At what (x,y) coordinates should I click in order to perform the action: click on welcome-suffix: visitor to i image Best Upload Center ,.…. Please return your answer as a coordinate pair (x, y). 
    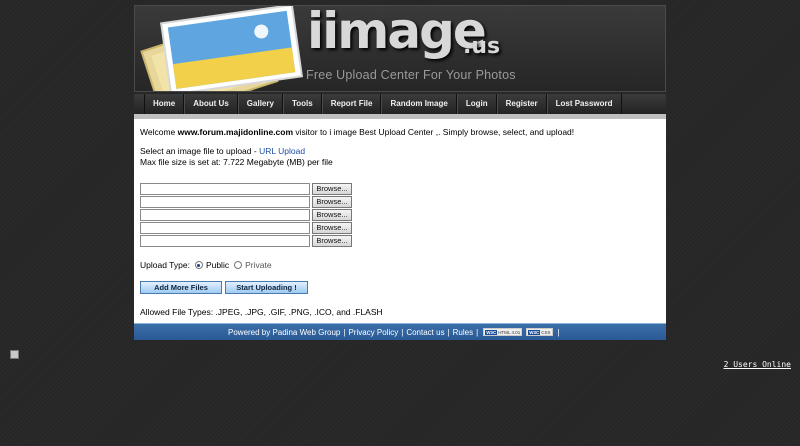
    Looking at the image, I should click on (434, 132).